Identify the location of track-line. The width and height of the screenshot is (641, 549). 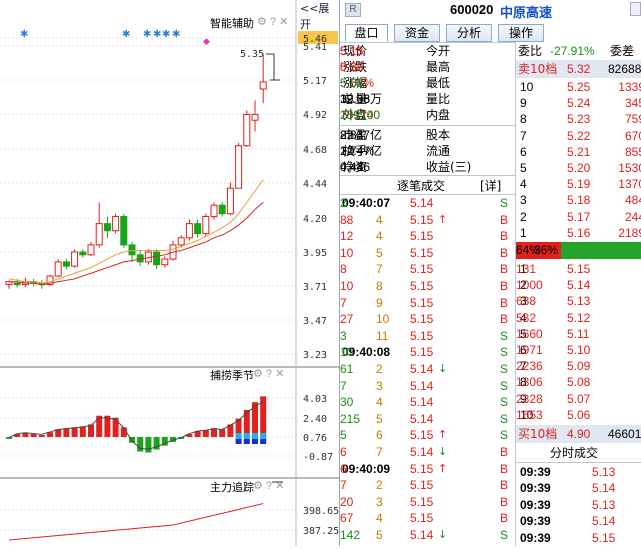
(136, 522).